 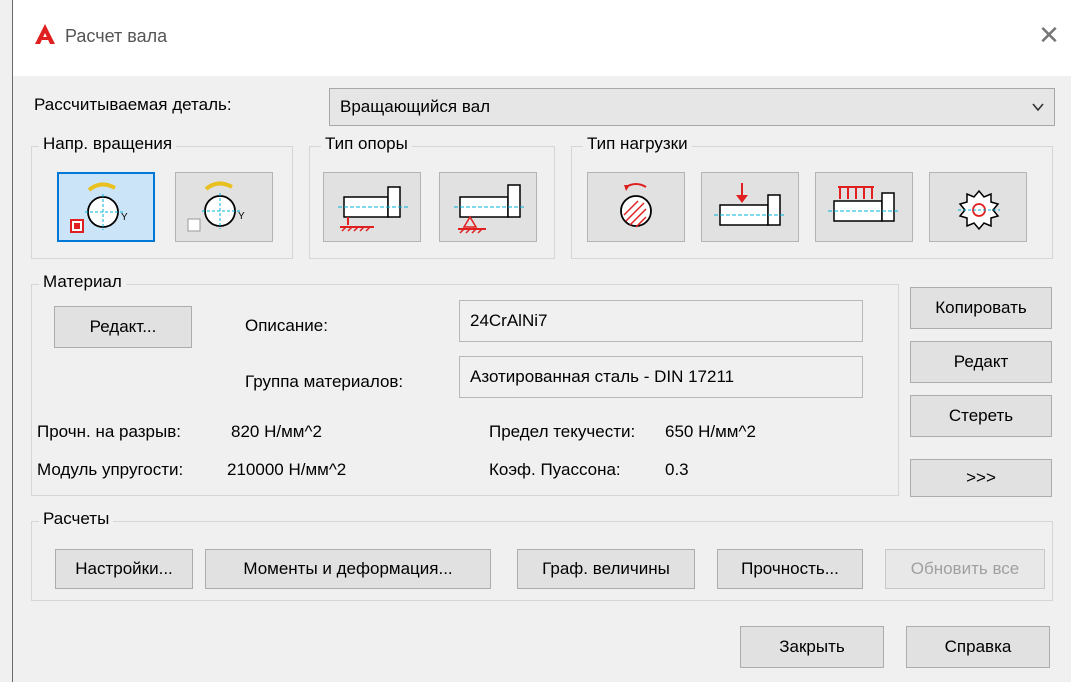 What do you see at coordinates (366, 144) in the screenshot?
I see `support-group-title: Тип опоры` at bounding box center [366, 144].